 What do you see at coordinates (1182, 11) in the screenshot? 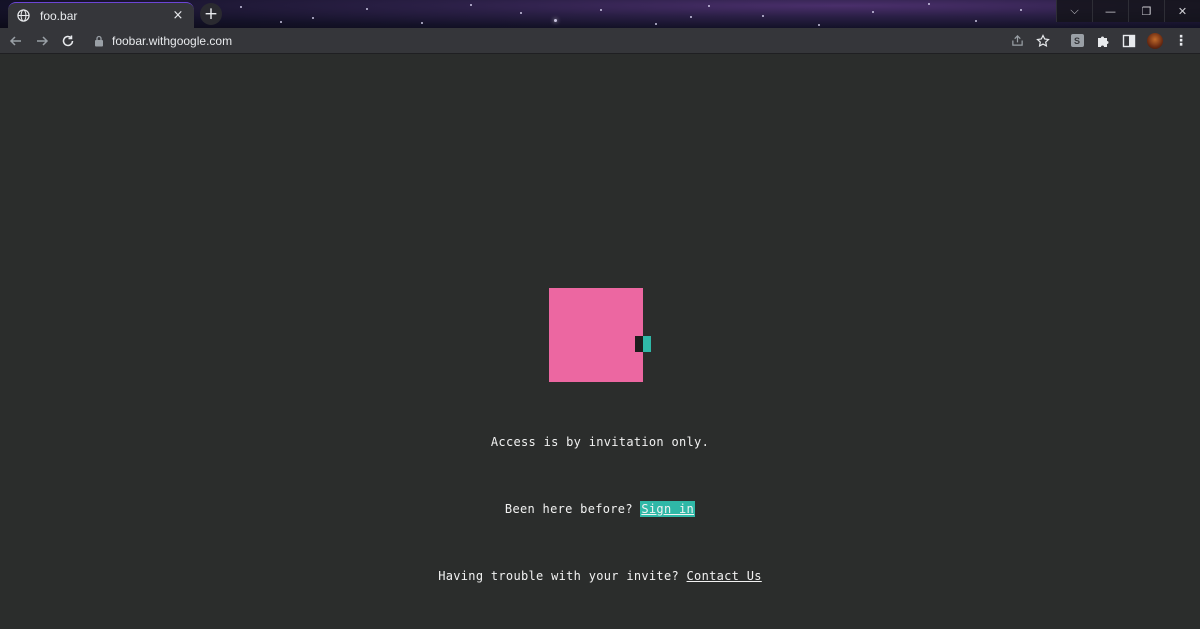
I see `close-window-button: ✕` at bounding box center [1182, 11].